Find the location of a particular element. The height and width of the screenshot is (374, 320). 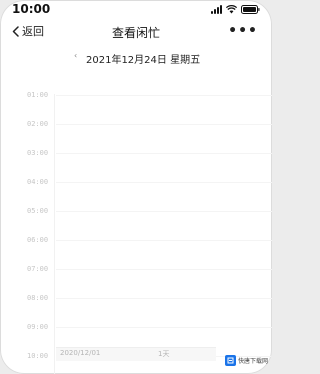

time-label: 07:00 is located at coordinates (38, 269).